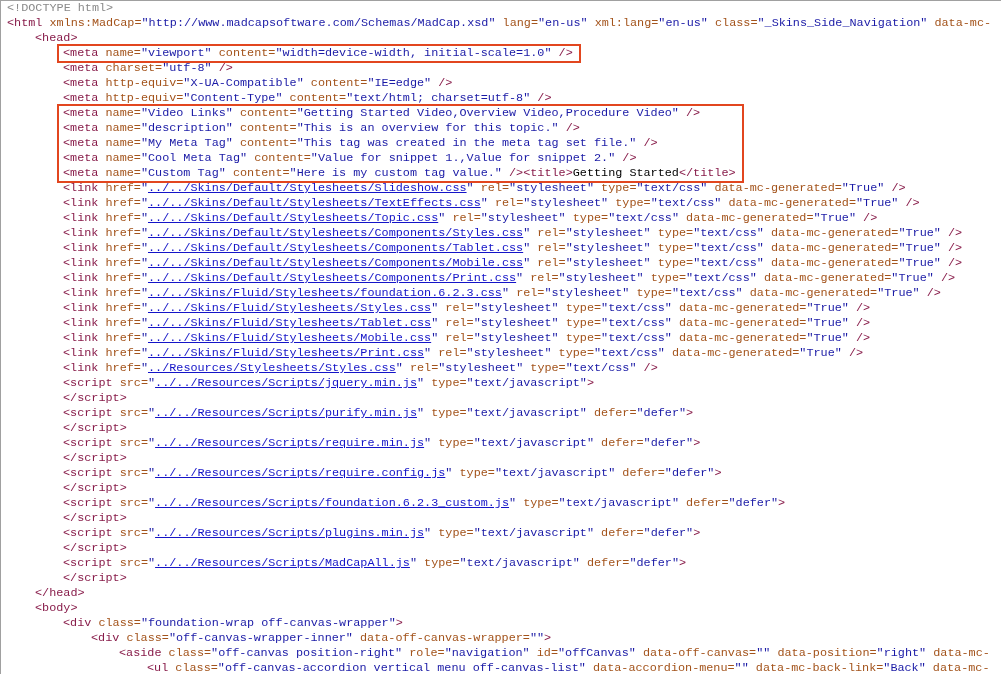 Image resolution: width=1001 pixels, height=674 pixels. Describe the element at coordinates (307, 98) in the screenshot. I see `code-line: <meta http-equiv="Content-Type" content="text/html; charset=utf-8" />` at that location.